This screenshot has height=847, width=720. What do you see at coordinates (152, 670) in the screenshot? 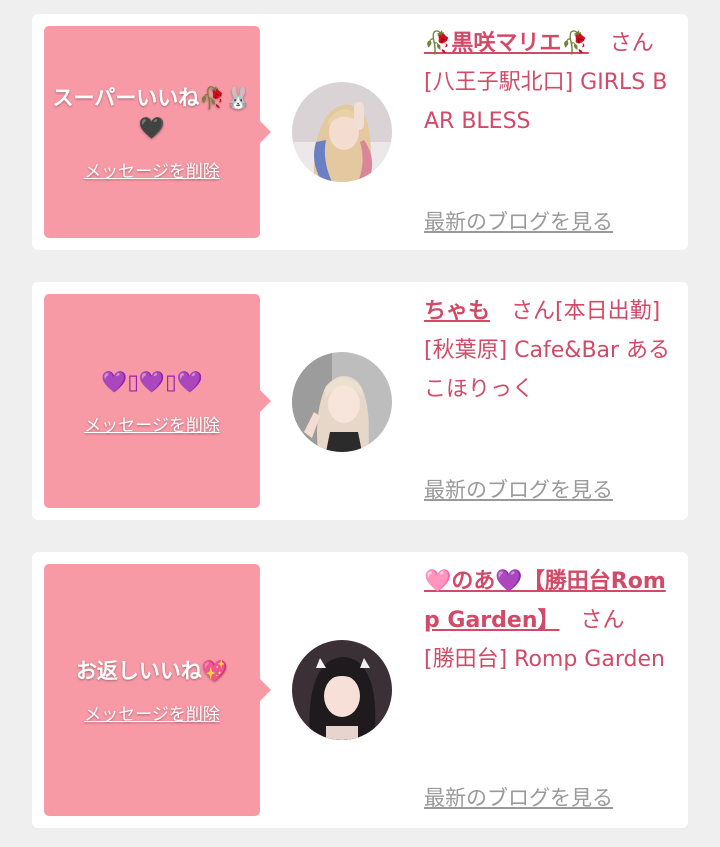
I see `message-text: お返しいいね💖` at bounding box center [152, 670].